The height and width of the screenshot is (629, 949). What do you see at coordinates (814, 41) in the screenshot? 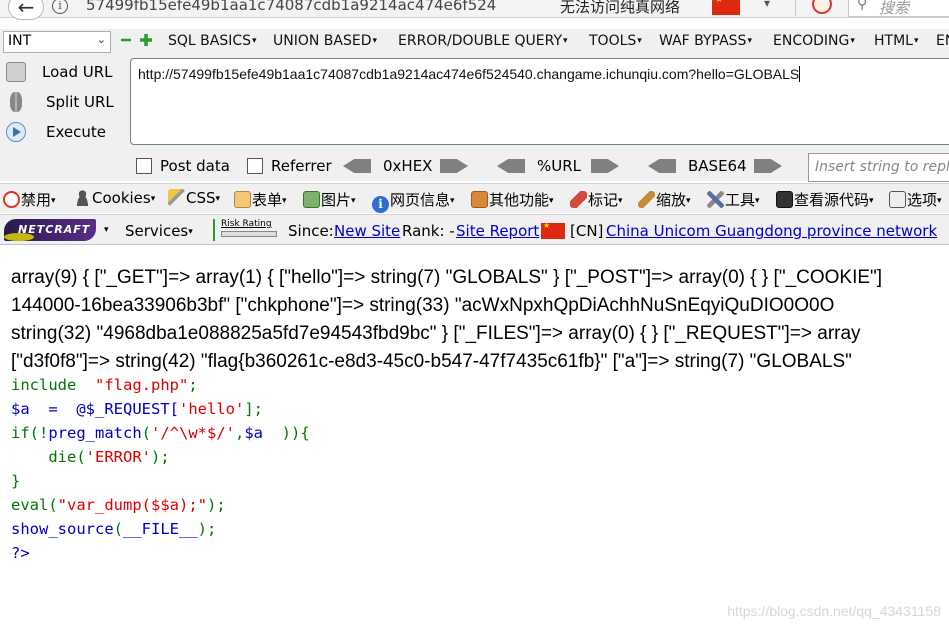
I see `menu-encoding: ENCODING▾` at bounding box center [814, 41].